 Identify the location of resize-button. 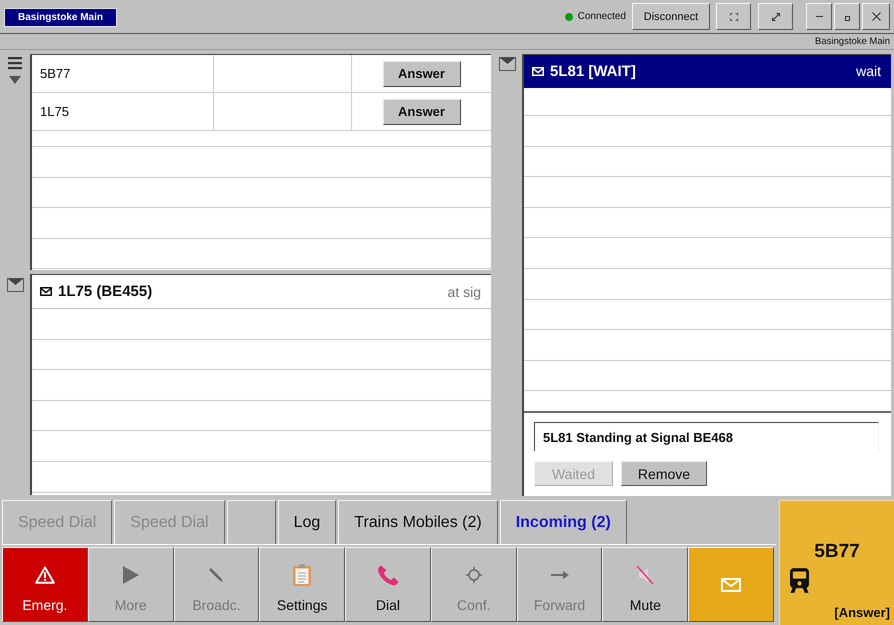
(775, 16).